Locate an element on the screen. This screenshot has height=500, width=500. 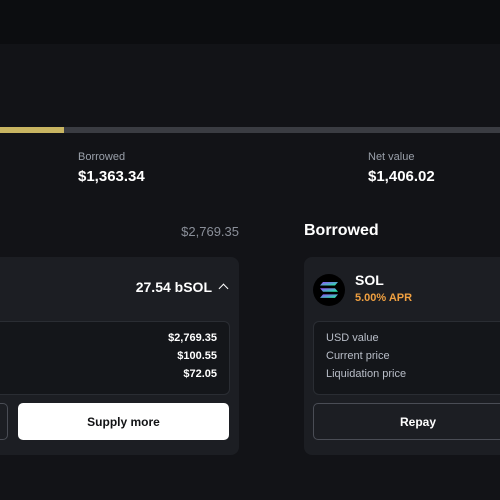
supply-more-button: Supply more is located at coordinates (123, 421).